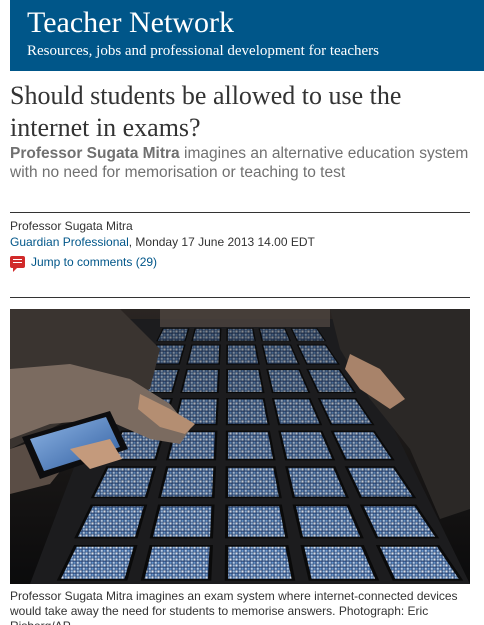 This screenshot has width=484, height=625. I want to click on jump-to-comments-link: Jump to comments (29), so click(83, 263).